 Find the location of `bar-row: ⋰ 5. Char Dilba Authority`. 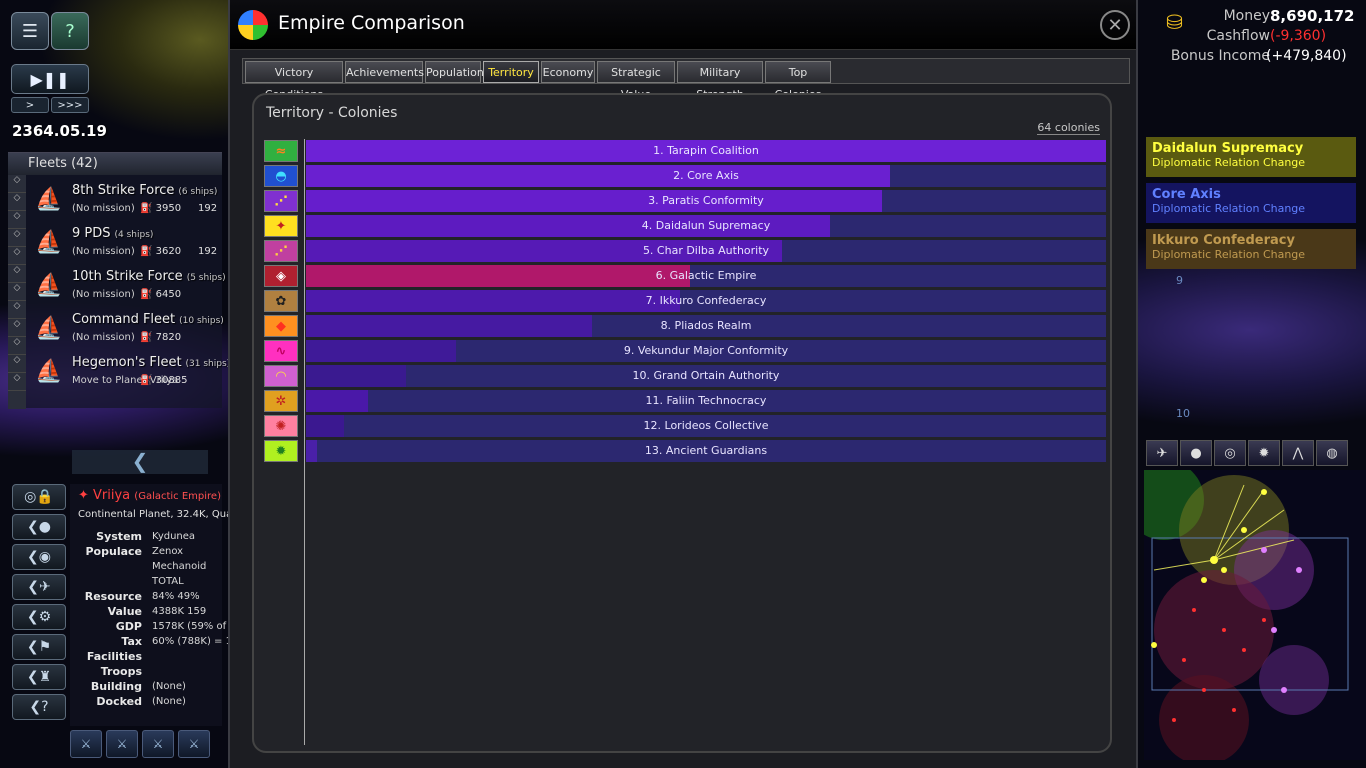

bar-row: ⋰ 5. Char Dilba Authority is located at coordinates (685, 251).